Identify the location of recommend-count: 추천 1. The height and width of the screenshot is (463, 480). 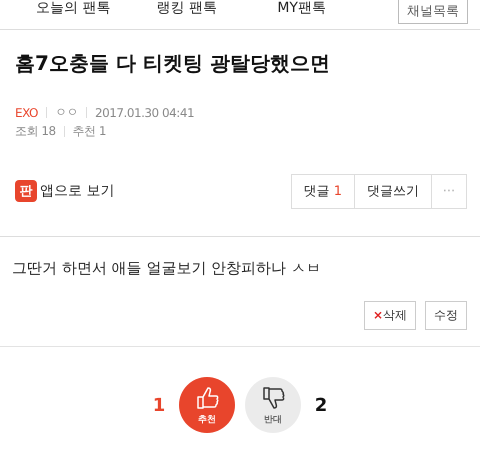
(89, 131).